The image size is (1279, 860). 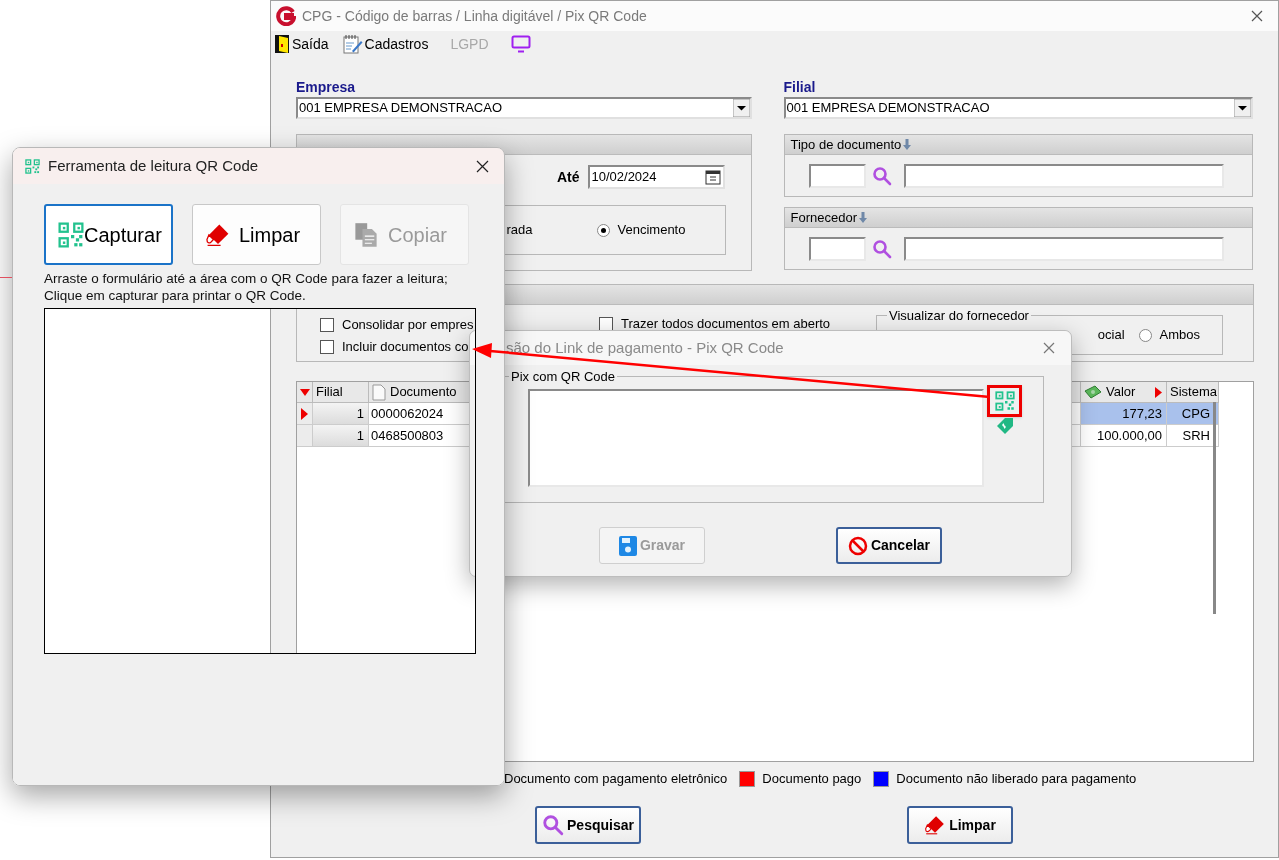 What do you see at coordinates (286, 16) in the screenshot?
I see `app-logo` at bounding box center [286, 16].